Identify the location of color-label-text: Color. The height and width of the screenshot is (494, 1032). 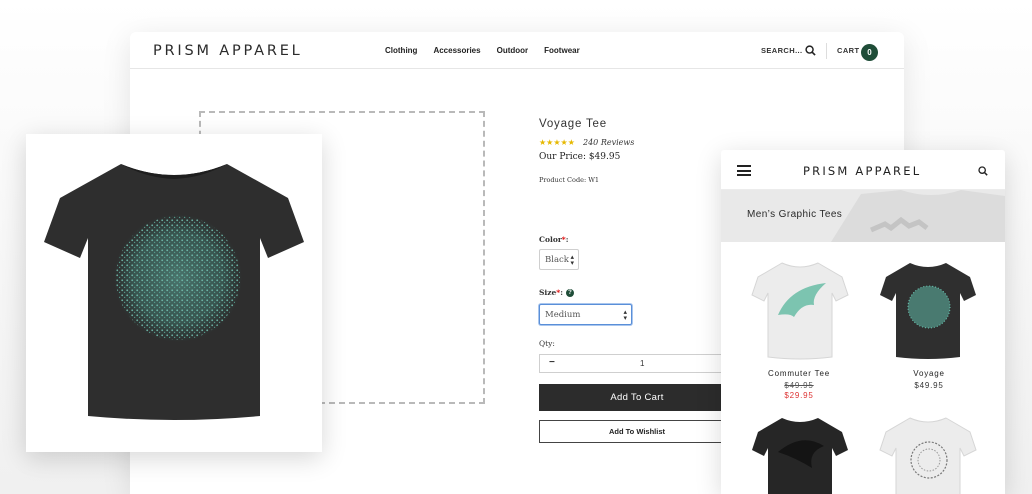
(550, 239).